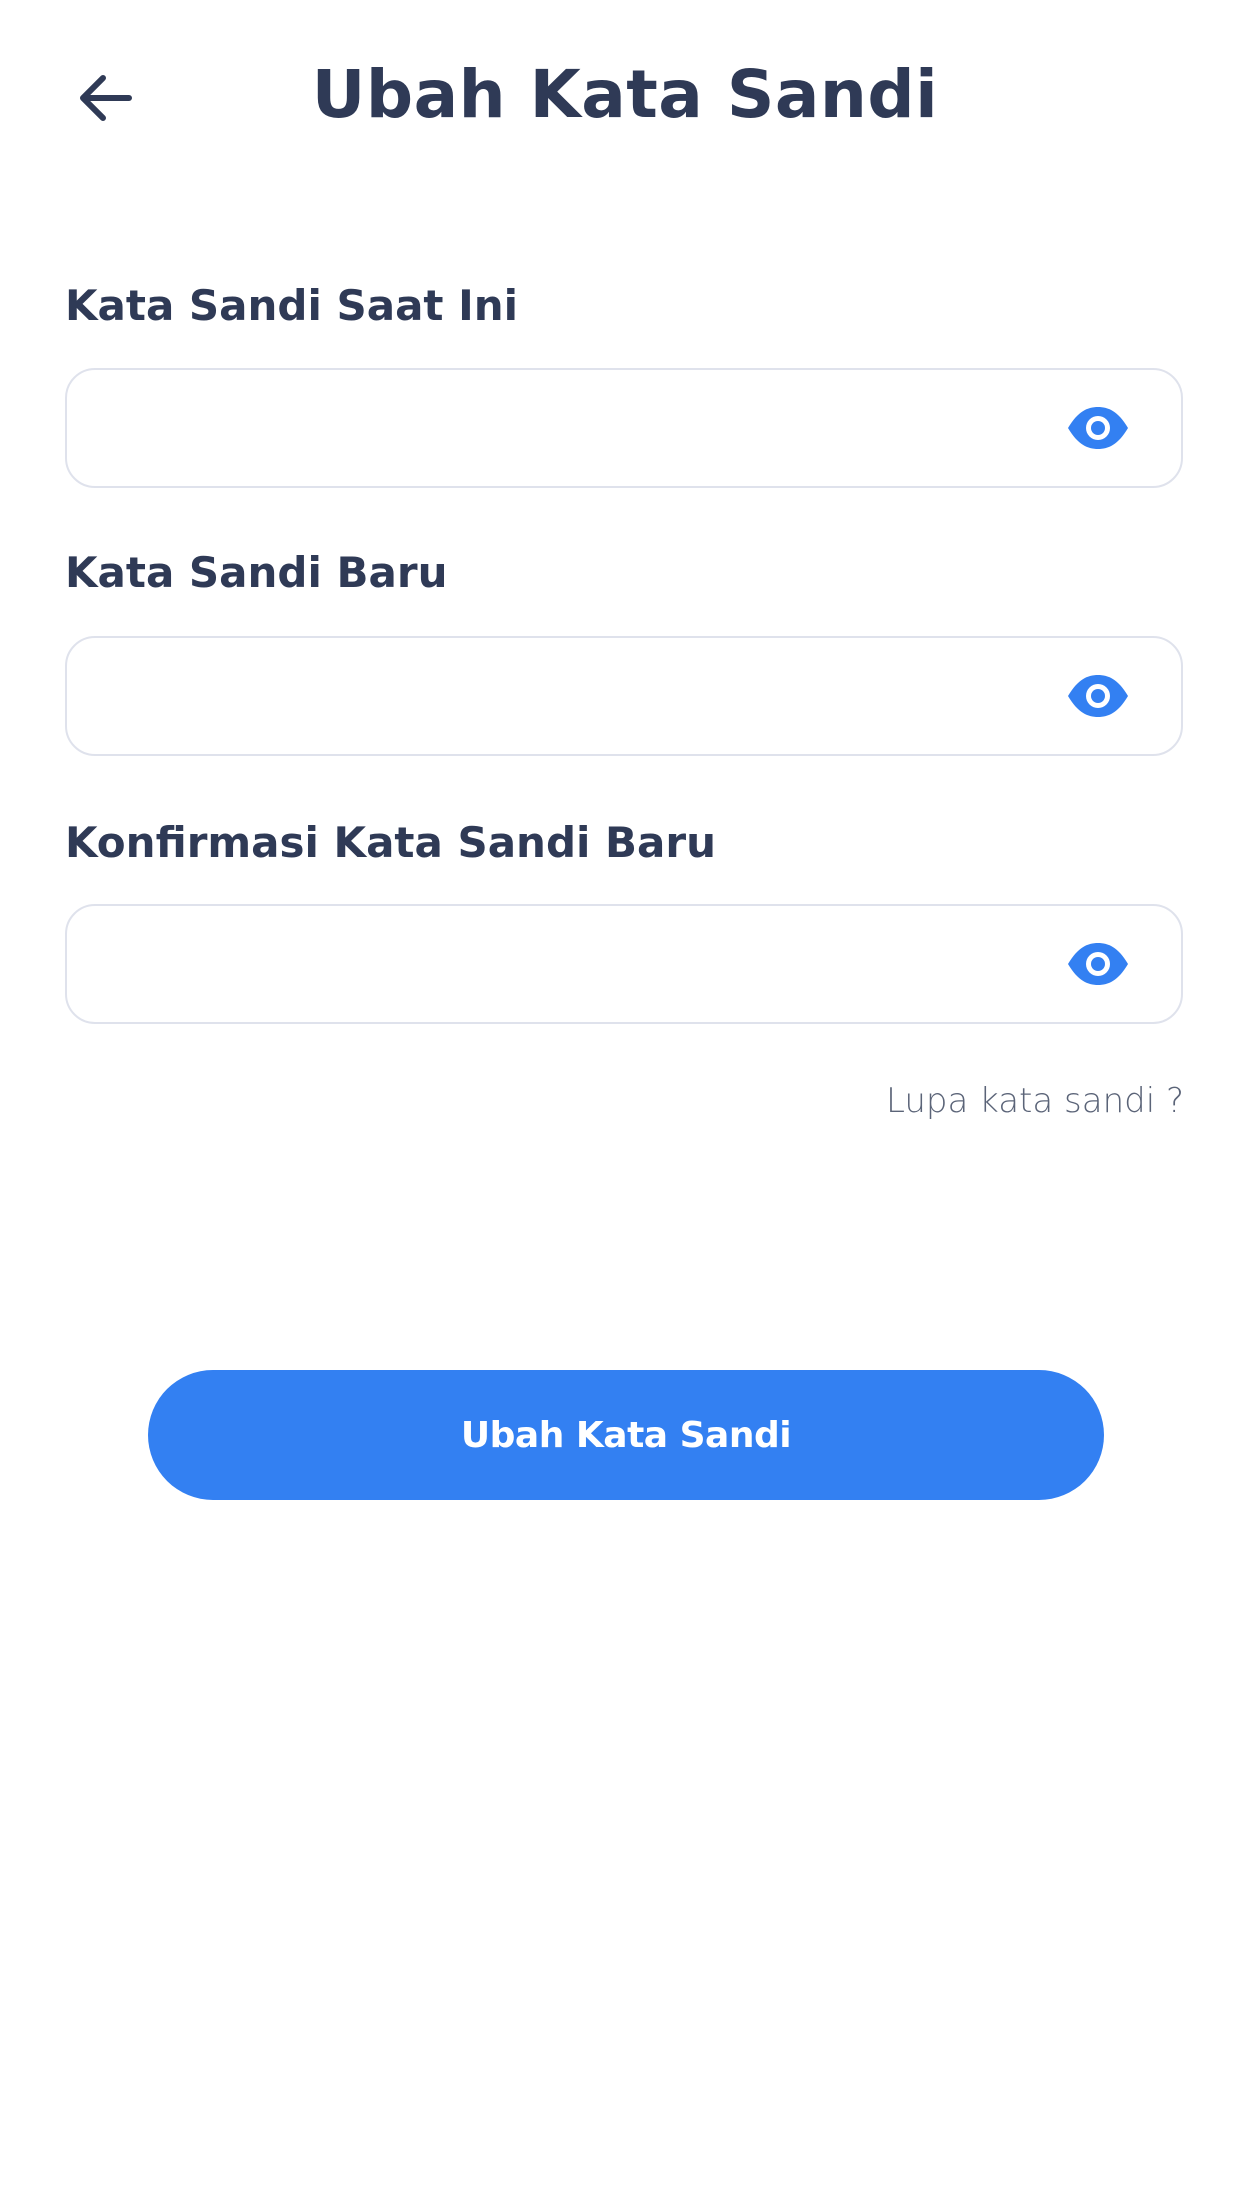 Image resolution: width=1256 pixels, height=2188 pixels. I want to click on current-password-input, so click(564, 428).